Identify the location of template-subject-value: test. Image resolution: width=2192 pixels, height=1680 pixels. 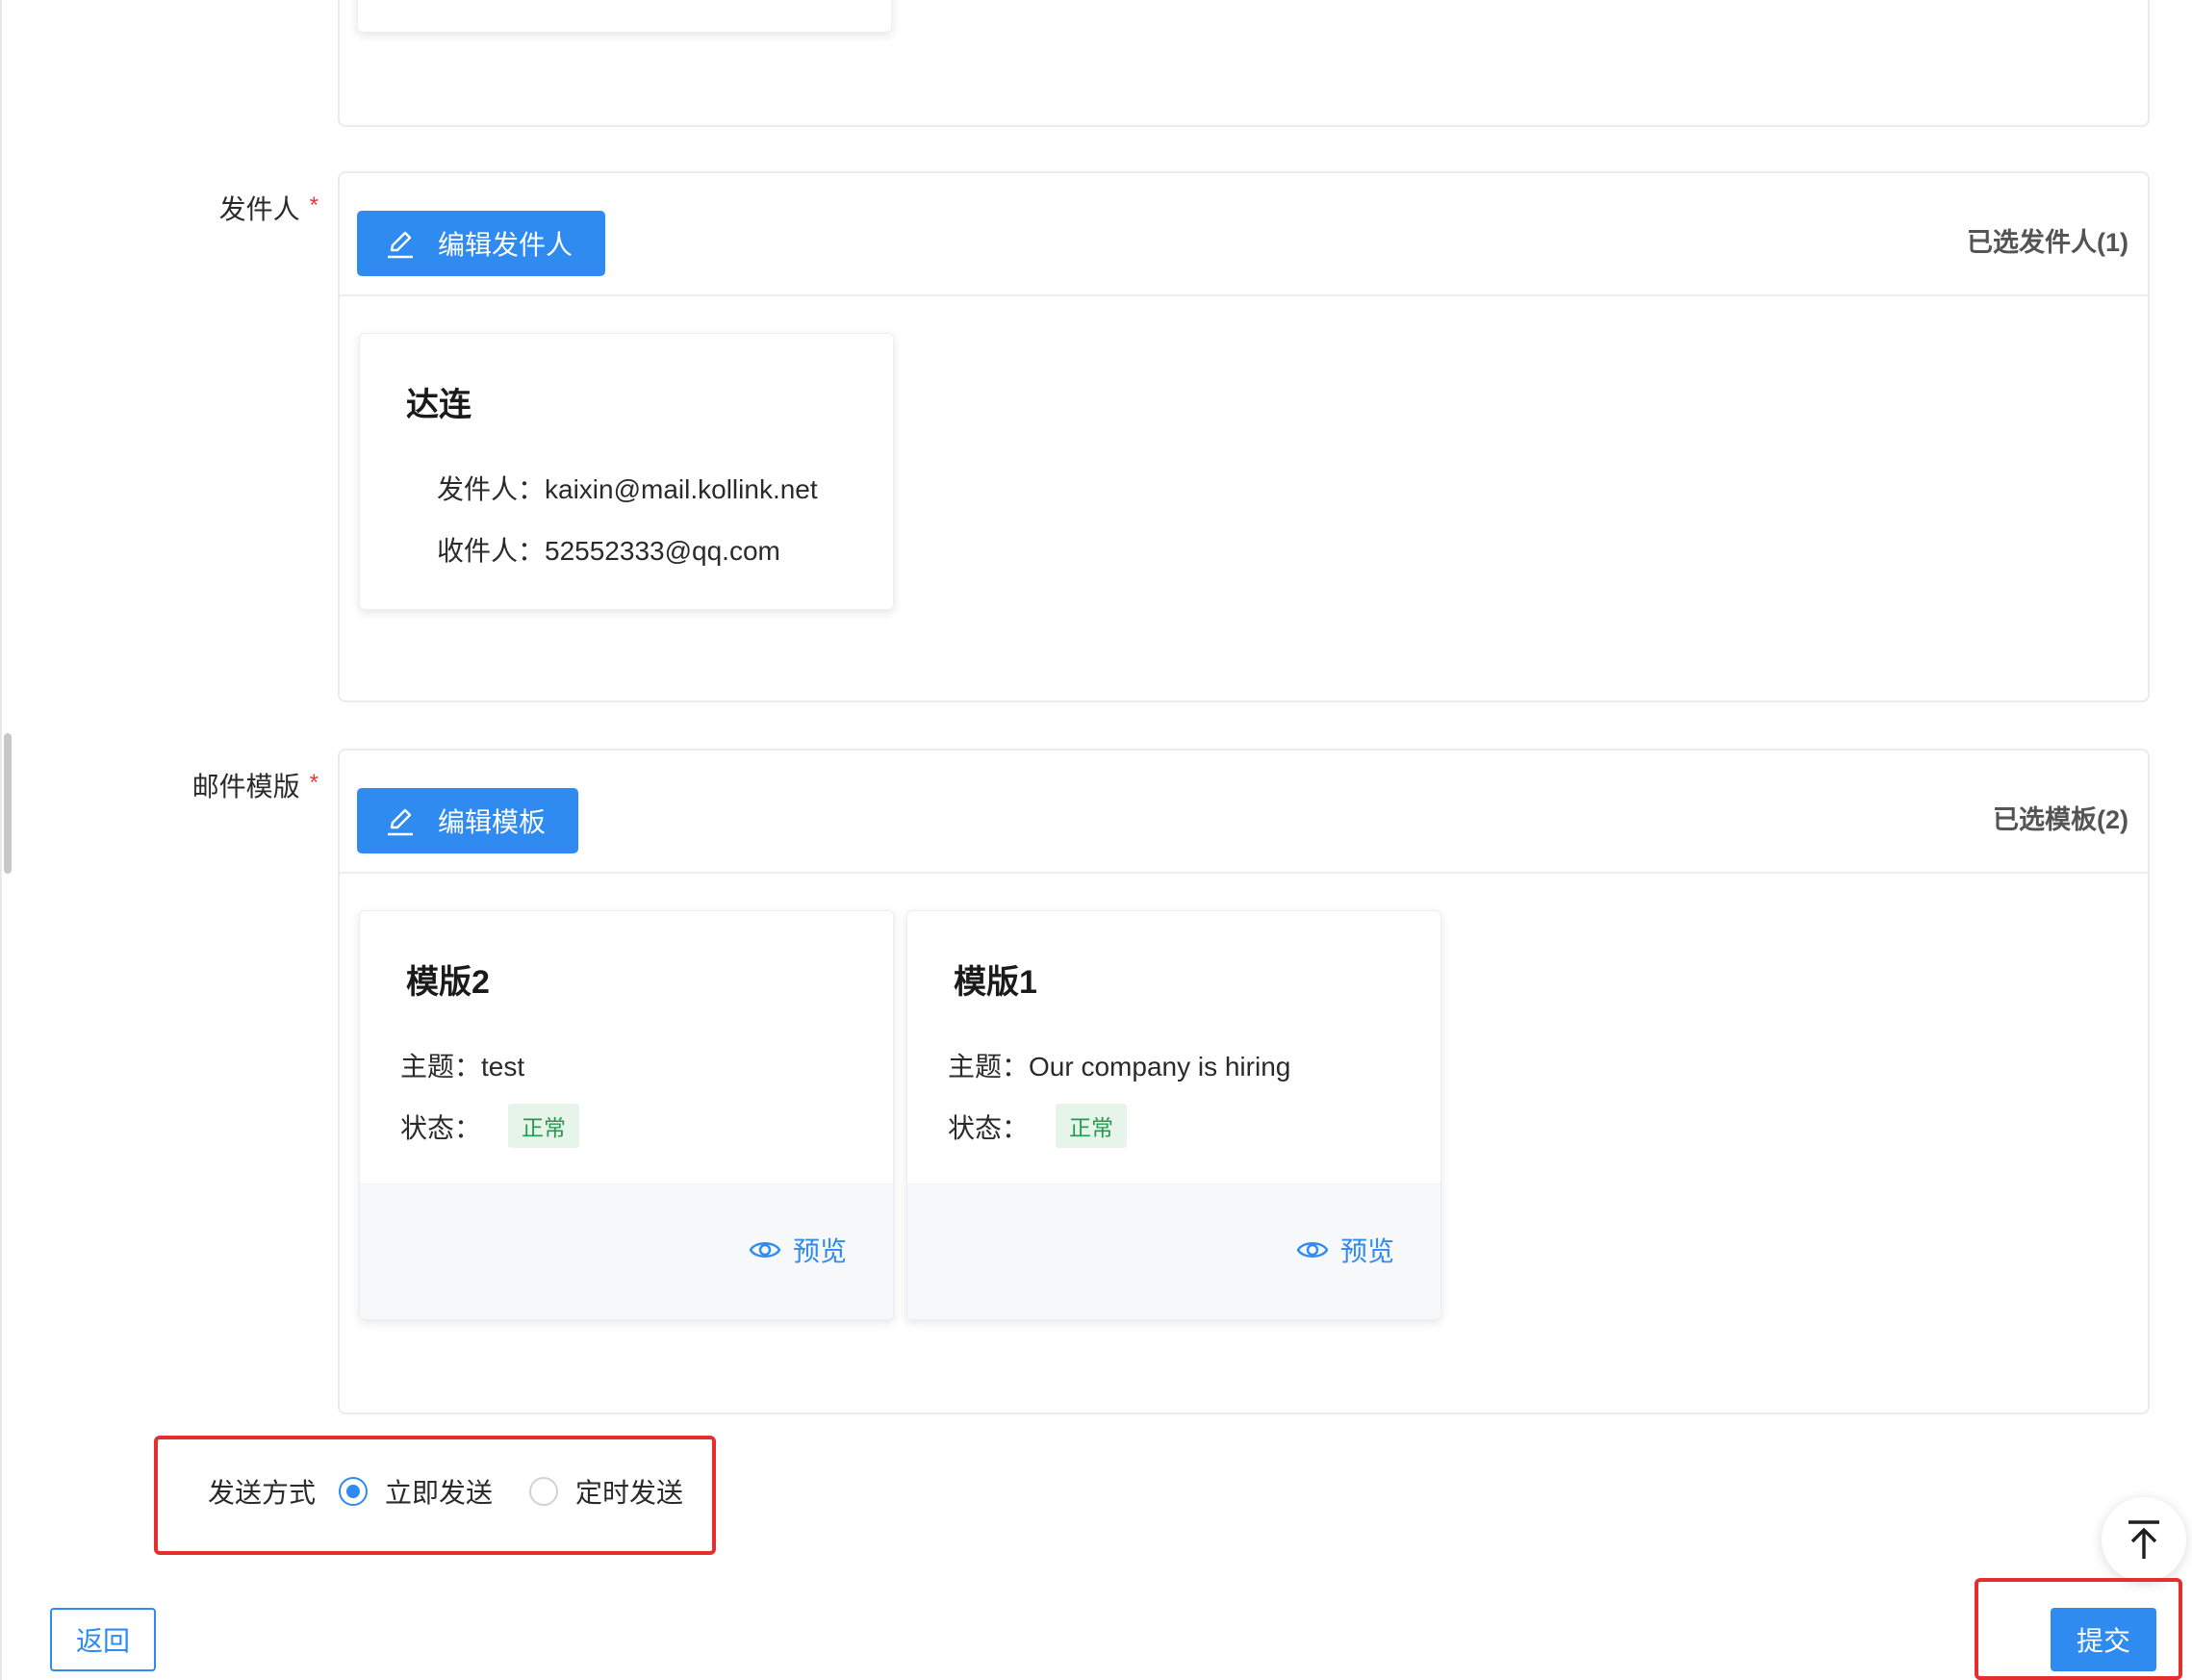
(503, 1067).